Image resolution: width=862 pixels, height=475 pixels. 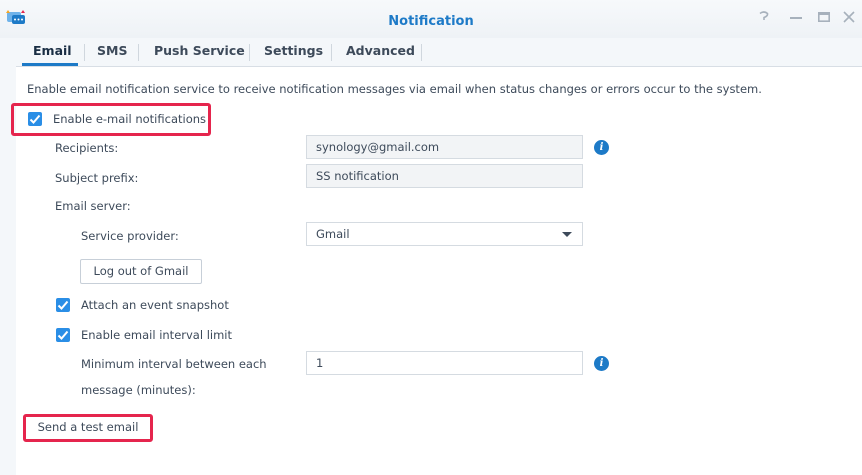 I want to click on send-test-email-button: Send a test email, so click(x=88, y=428).